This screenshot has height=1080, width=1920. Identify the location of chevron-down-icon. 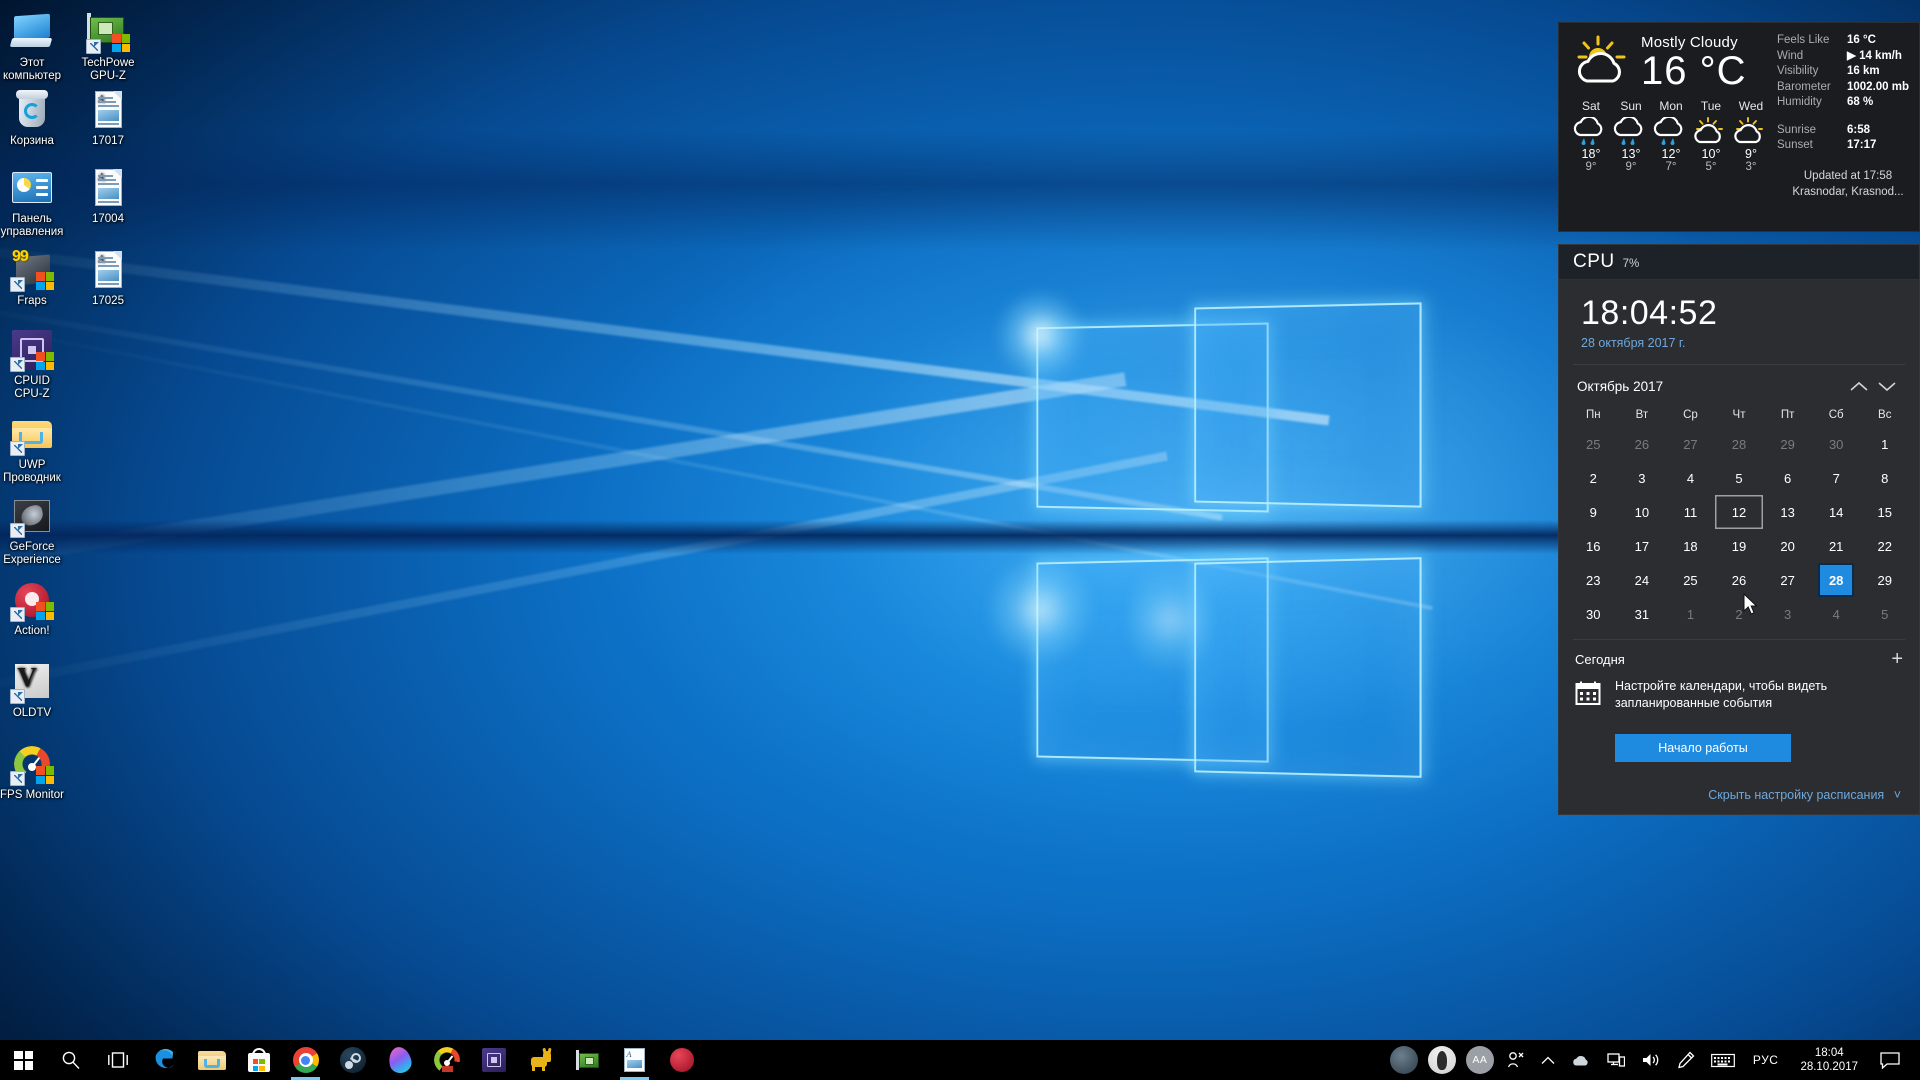
(1887, 386).